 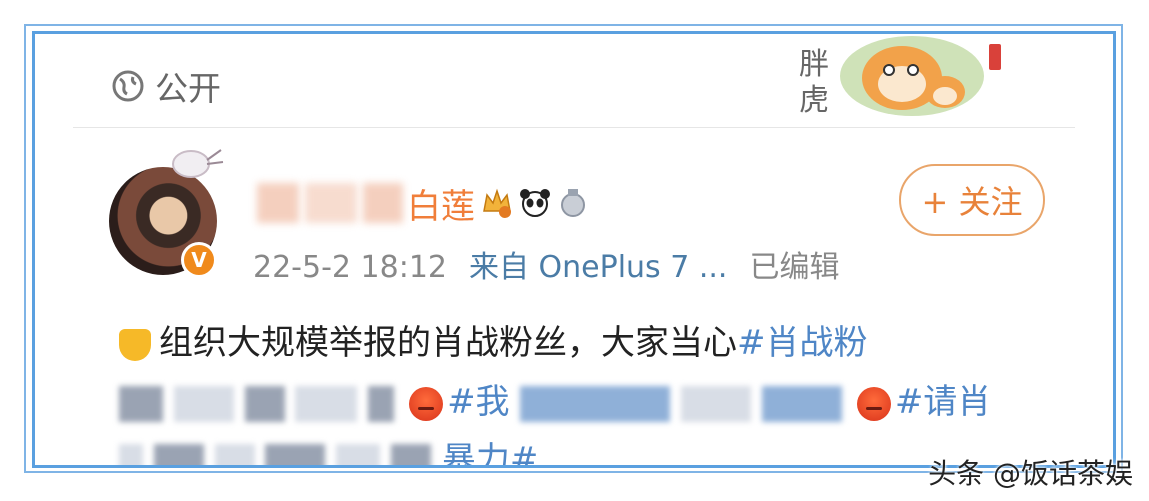 What do you see at coordinates (329, 448) in the screenshot?
I see `post-text-line-3: 暴力#` at bounding box center [329, 448].